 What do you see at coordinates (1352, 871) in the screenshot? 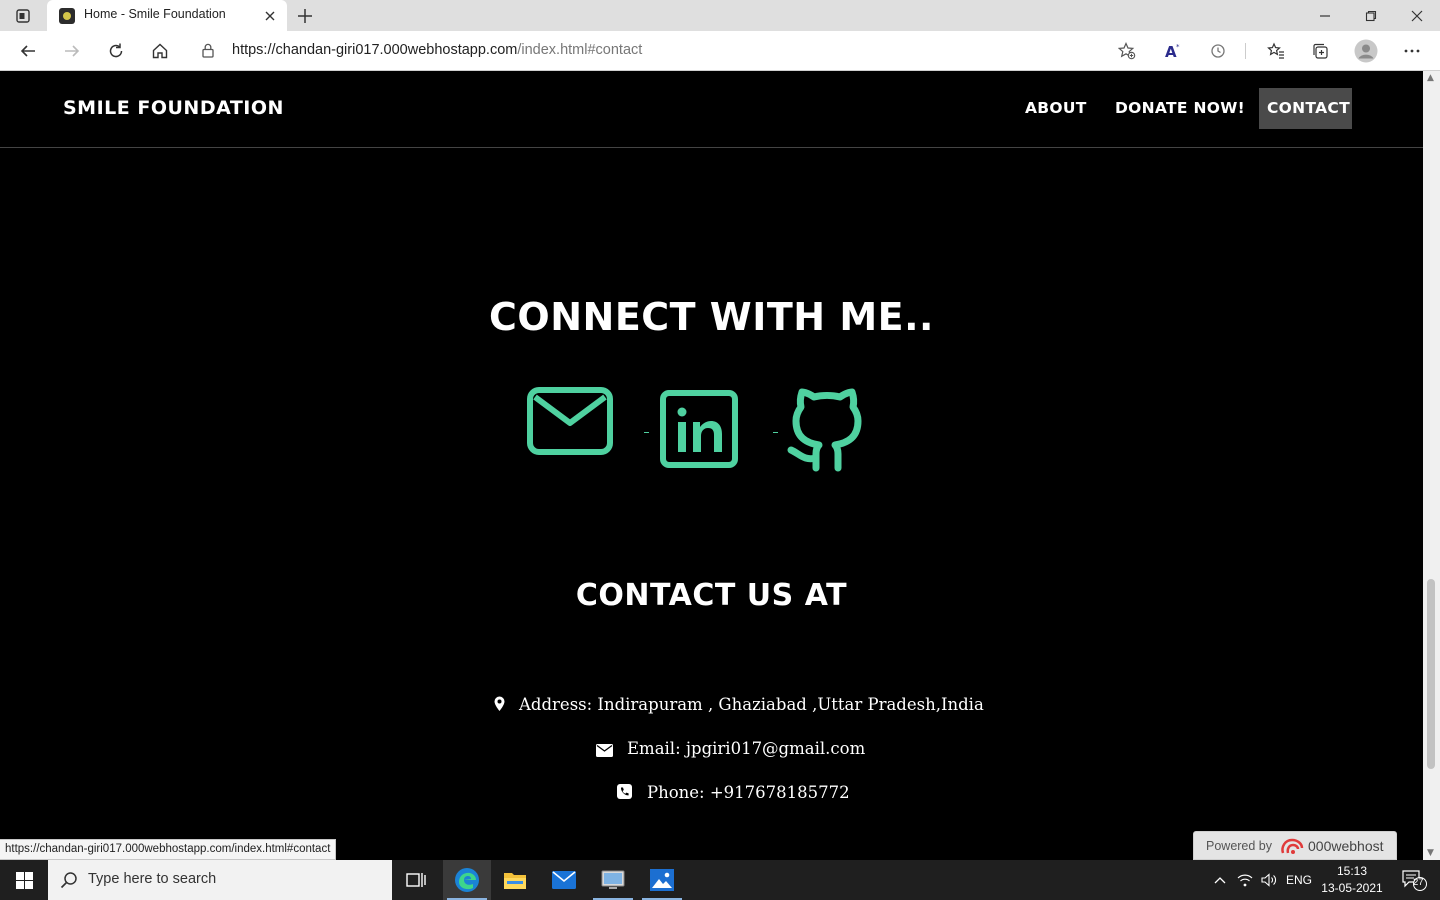
I see `clock-time: 15:13` at bounding box center [1352, 871].